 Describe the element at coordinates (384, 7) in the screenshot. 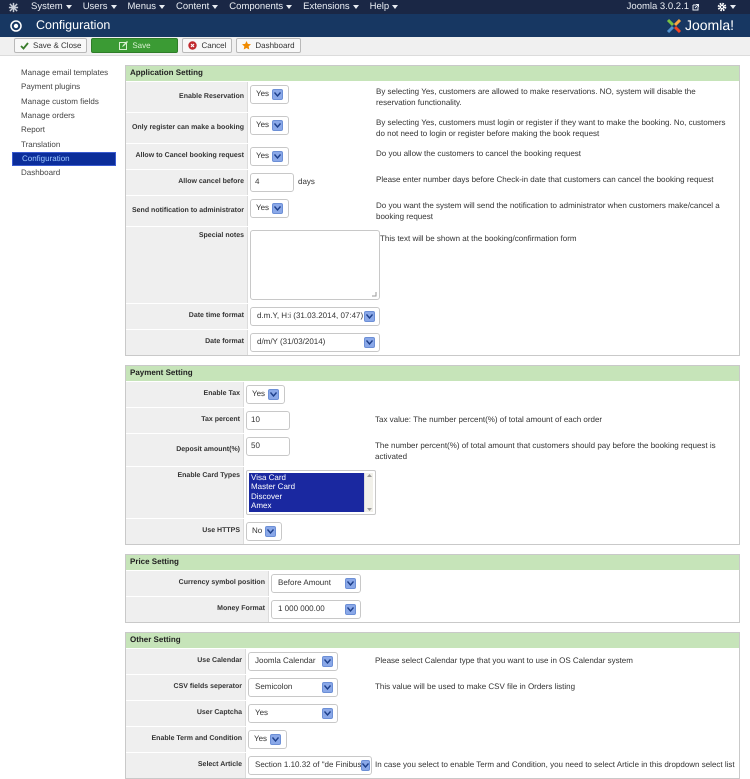

I see `menu-item: Help` at that location.